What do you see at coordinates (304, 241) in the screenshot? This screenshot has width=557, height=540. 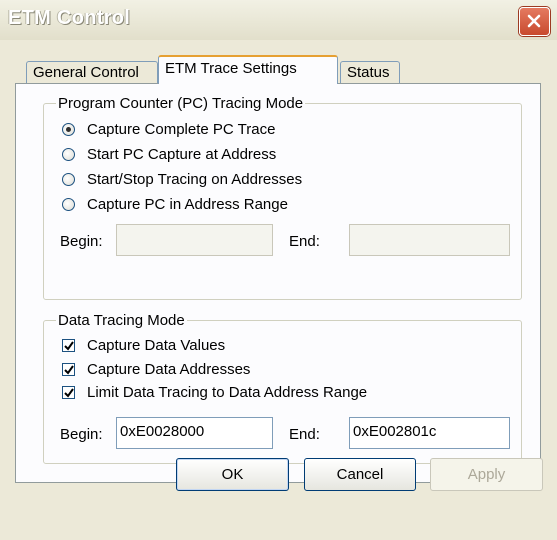 I see `pc-end-label: End:` at bounding box center [304, 241].